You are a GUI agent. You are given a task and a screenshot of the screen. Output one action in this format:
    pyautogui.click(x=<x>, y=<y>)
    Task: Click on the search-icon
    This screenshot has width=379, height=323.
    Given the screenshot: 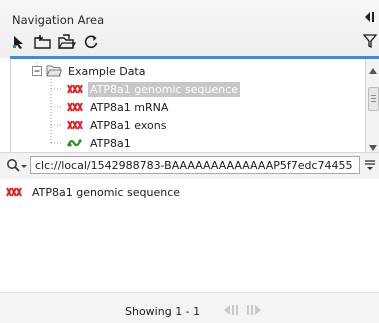 What is the action you would take?
    pyautogui.click(x=18, y=166)
    